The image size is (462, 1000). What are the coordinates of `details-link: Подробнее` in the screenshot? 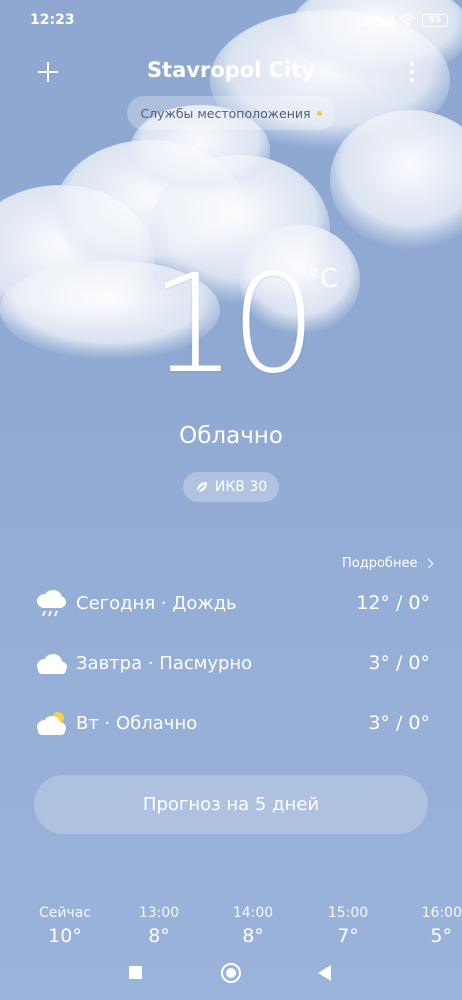 It's located at (388, 563).